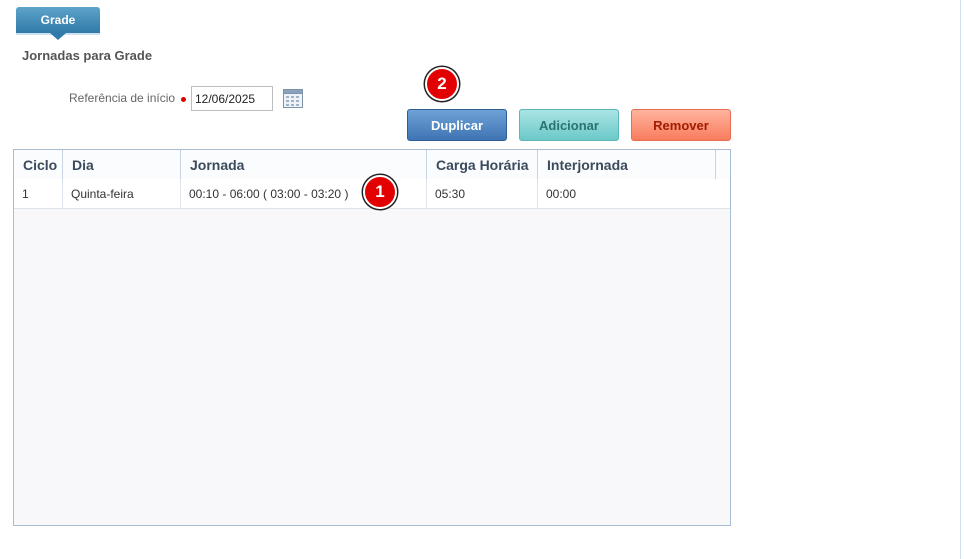 The image size is (964, 559). Describe the element at coordinates (122, 98) in the screenshot. I see `reference-start-label: Referência de início` at that location.